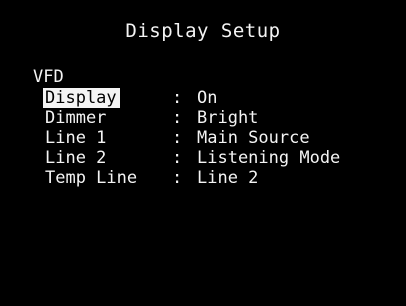 This screenshot has height=306, width=406. Describe the element at coordinates (253, 138) in the screenshot. I see `menu-item-value: Main Source` at that location.